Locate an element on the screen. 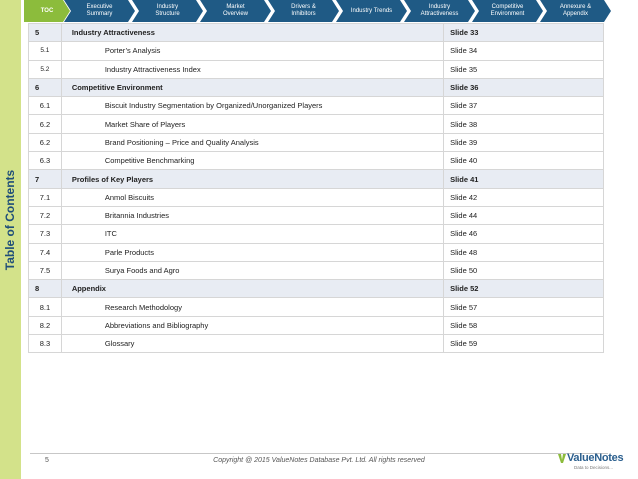 The height and width of the screenshot is (479, 638). toc-row: 6.2 Market Share of Players Slide 38 is located at coordinates (316, 124).